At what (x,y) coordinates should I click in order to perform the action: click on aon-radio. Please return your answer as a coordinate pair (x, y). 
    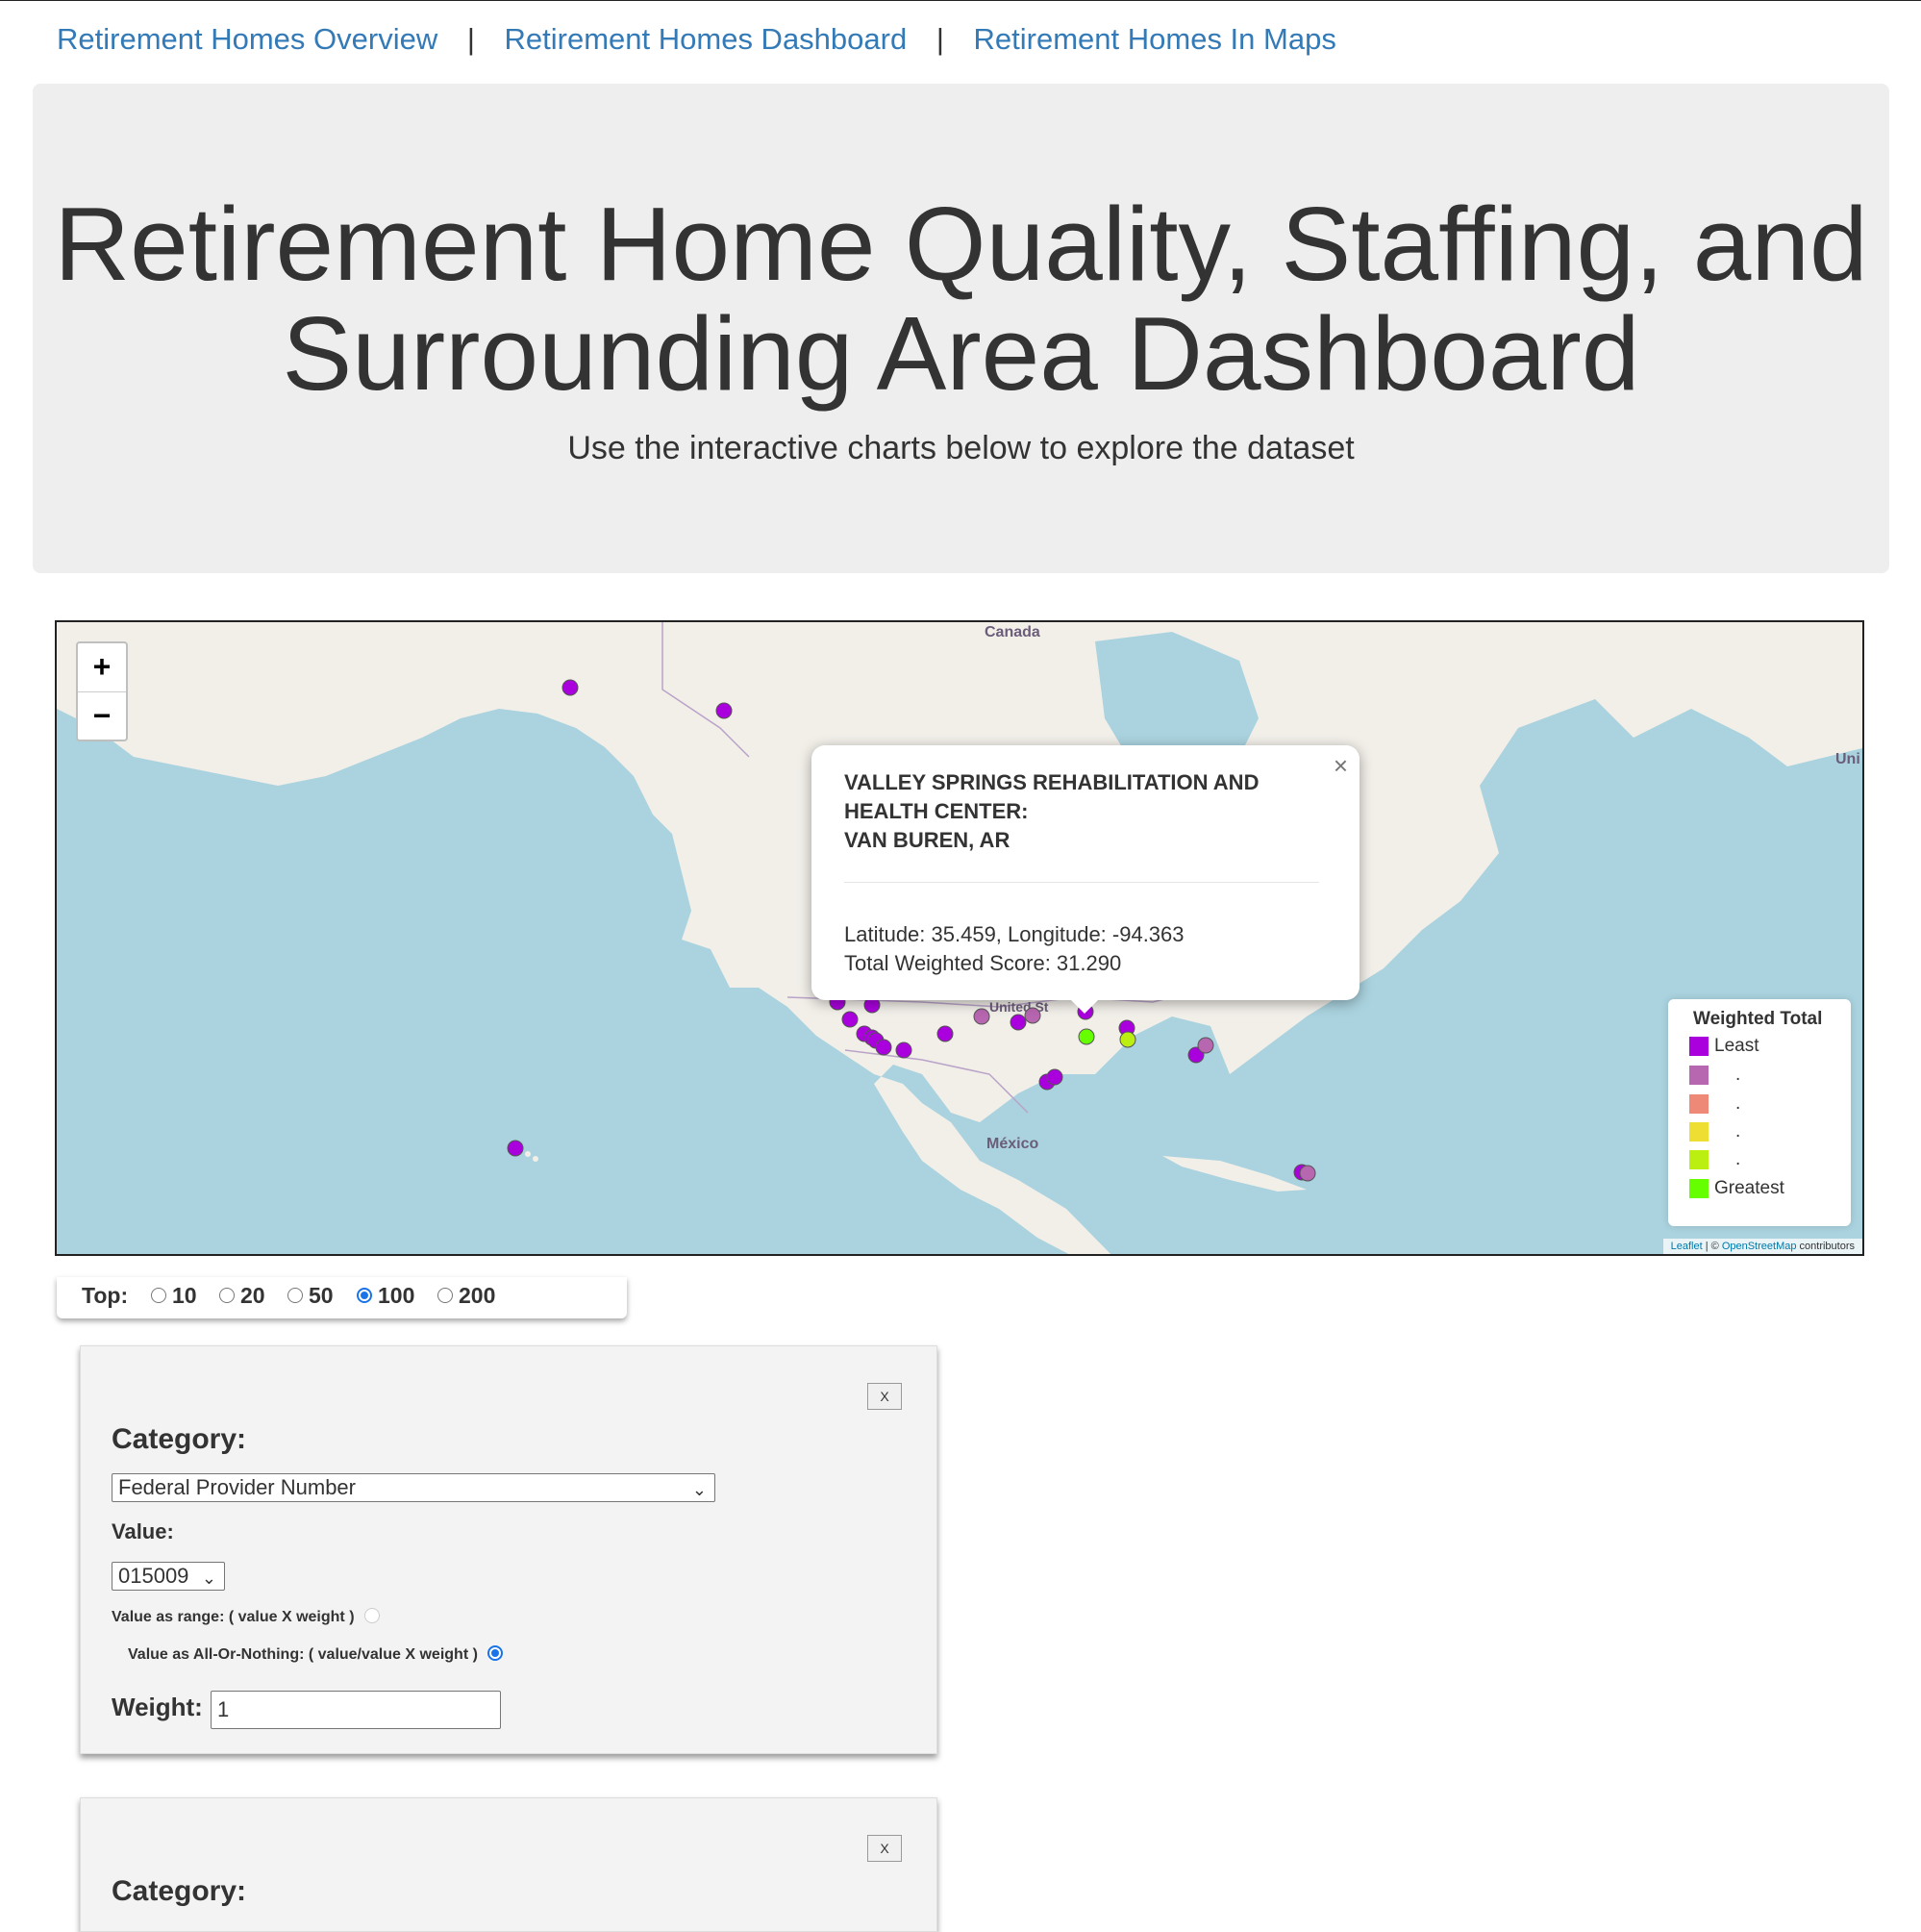
    Looking at the image, I should click on (495, 1652).